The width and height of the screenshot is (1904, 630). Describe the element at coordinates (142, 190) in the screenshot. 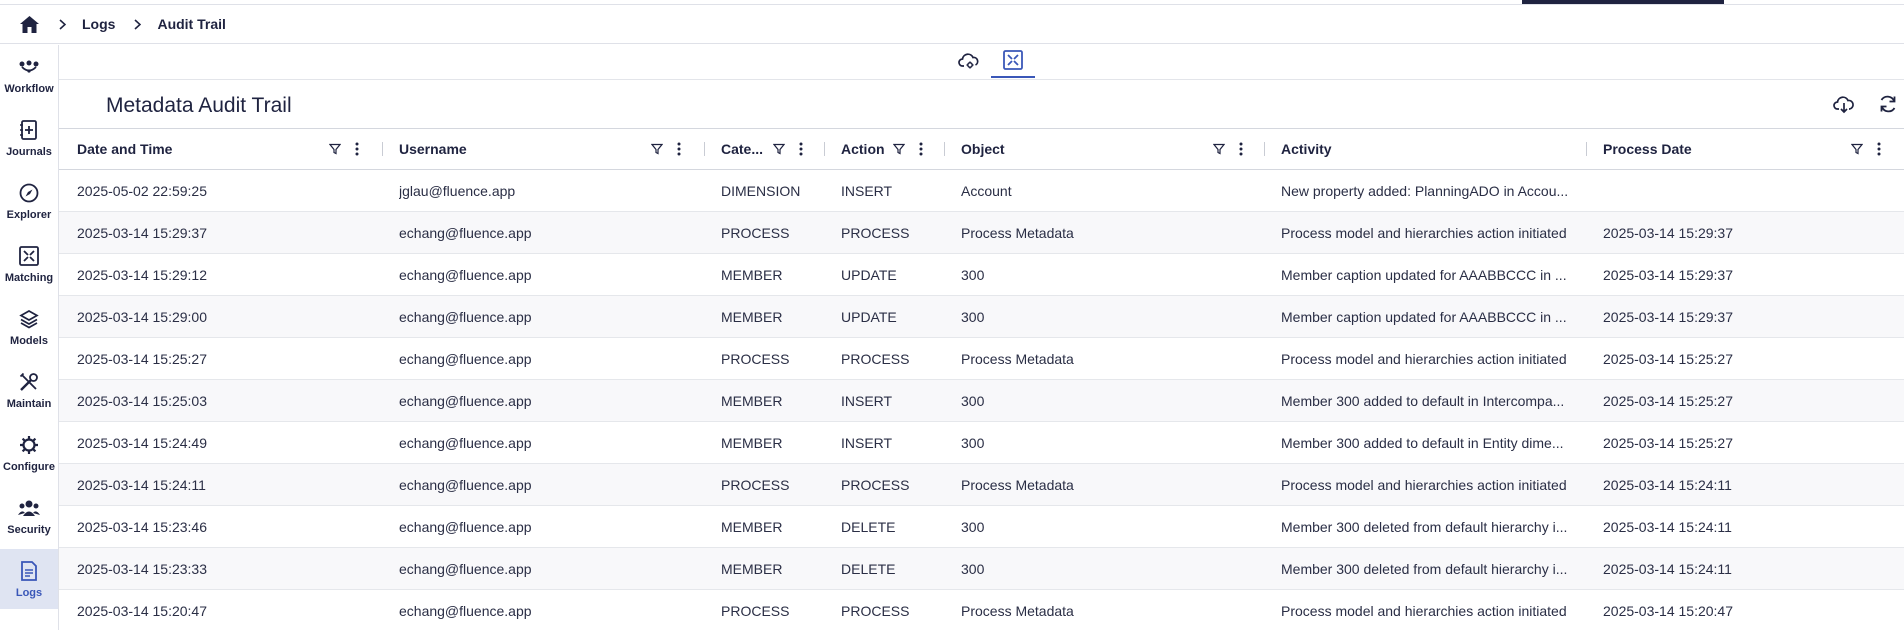

I see `cell-date-time: 2025-05-02 22:59:25` at that location.